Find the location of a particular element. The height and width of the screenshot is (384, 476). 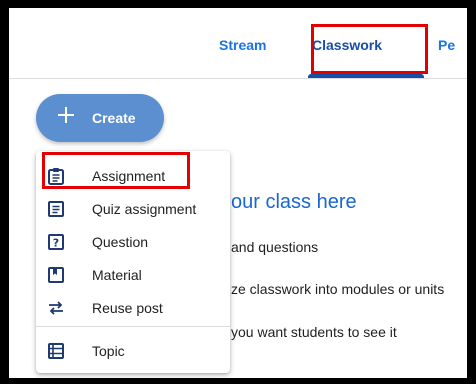

plus-icon is located at coordinates (66, 115).